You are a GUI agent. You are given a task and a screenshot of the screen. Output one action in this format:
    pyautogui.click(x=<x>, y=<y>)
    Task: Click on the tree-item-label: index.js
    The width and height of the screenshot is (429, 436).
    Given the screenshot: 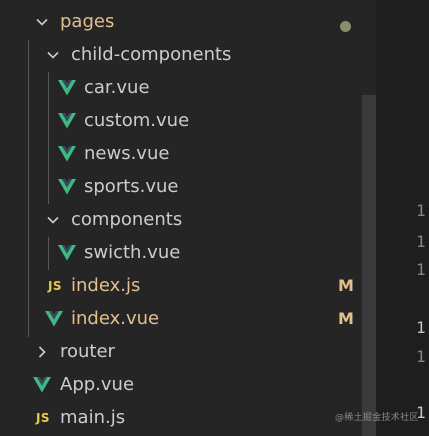 What is the action you would take?
    pyautogui.click(x=106, y=285)
    